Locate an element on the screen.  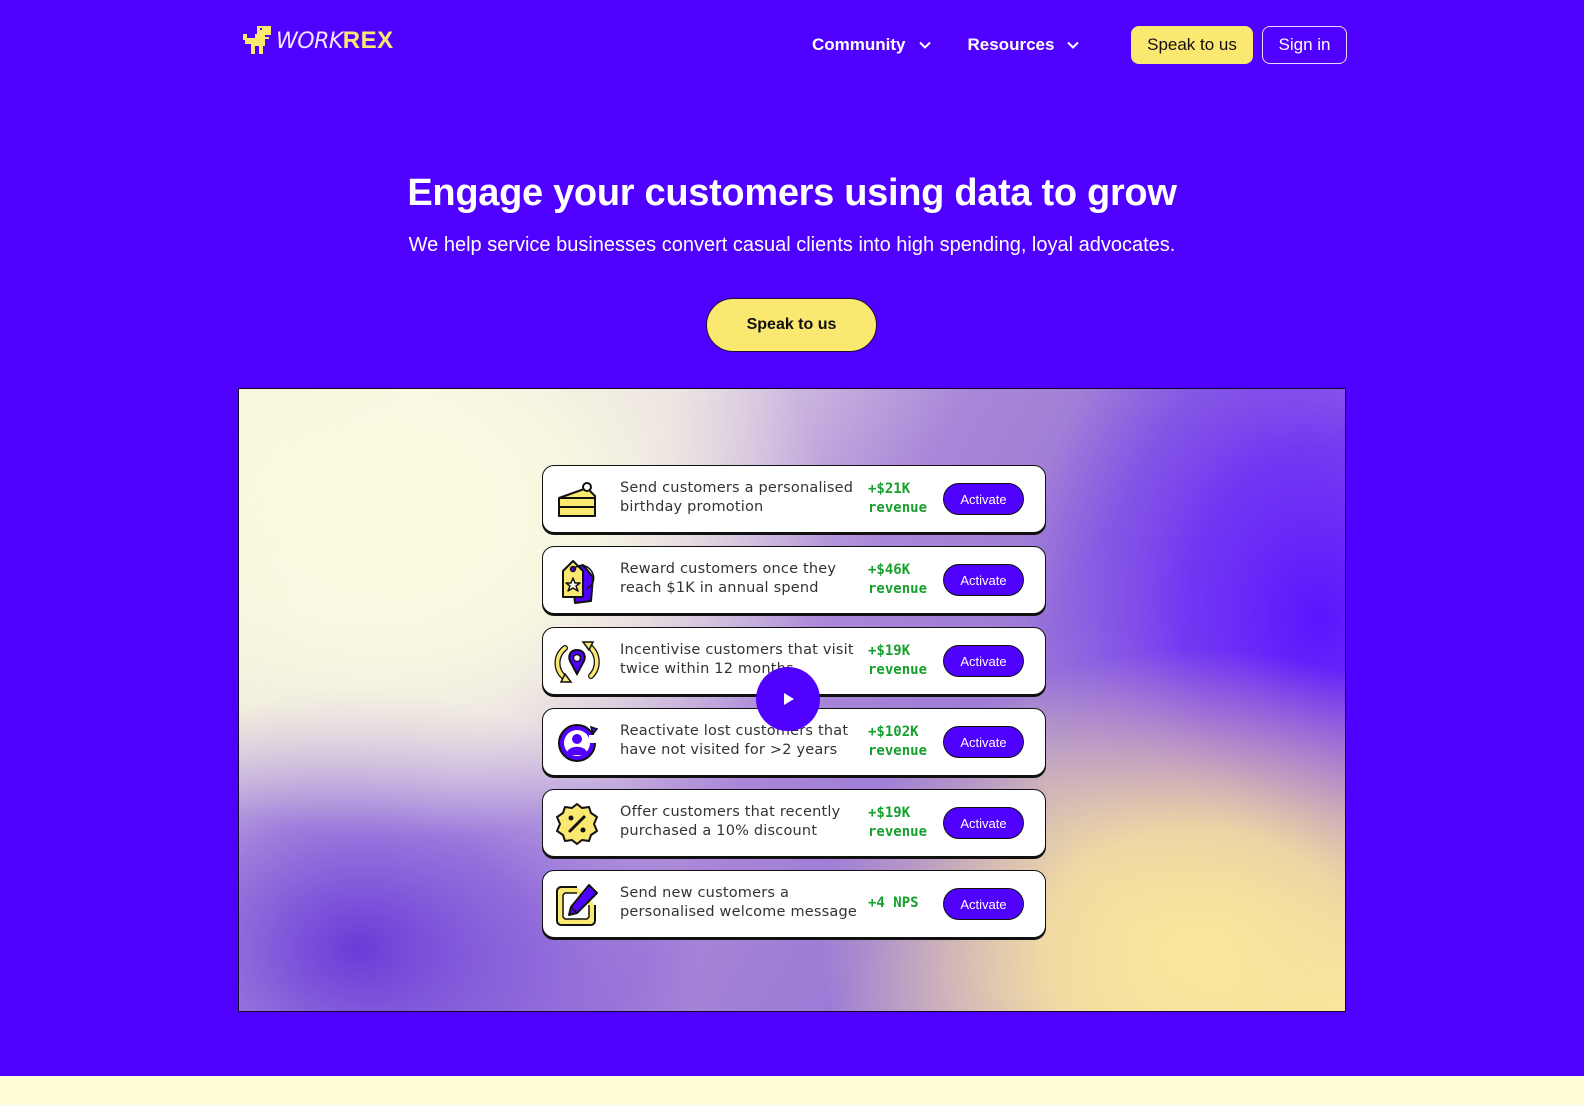
main-nav: Community Resources is located at coordinates (964, 45).